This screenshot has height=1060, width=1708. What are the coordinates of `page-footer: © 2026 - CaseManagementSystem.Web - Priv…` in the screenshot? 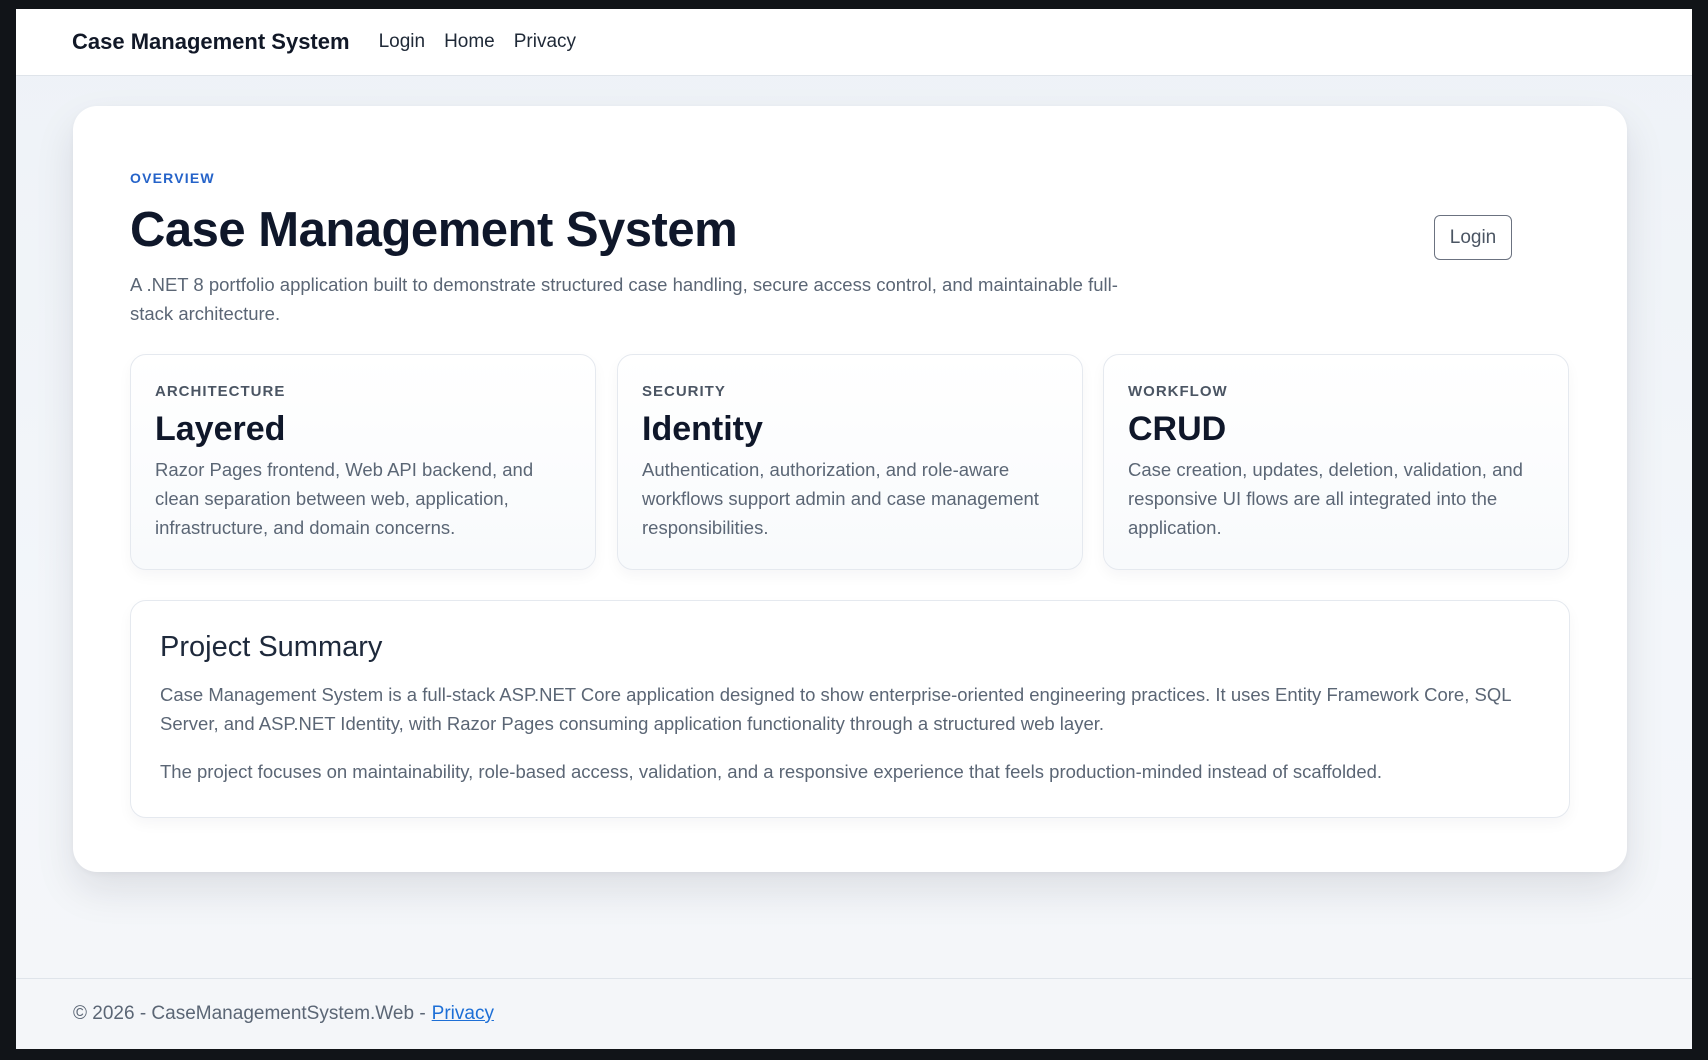 It's located at (854, 1013).